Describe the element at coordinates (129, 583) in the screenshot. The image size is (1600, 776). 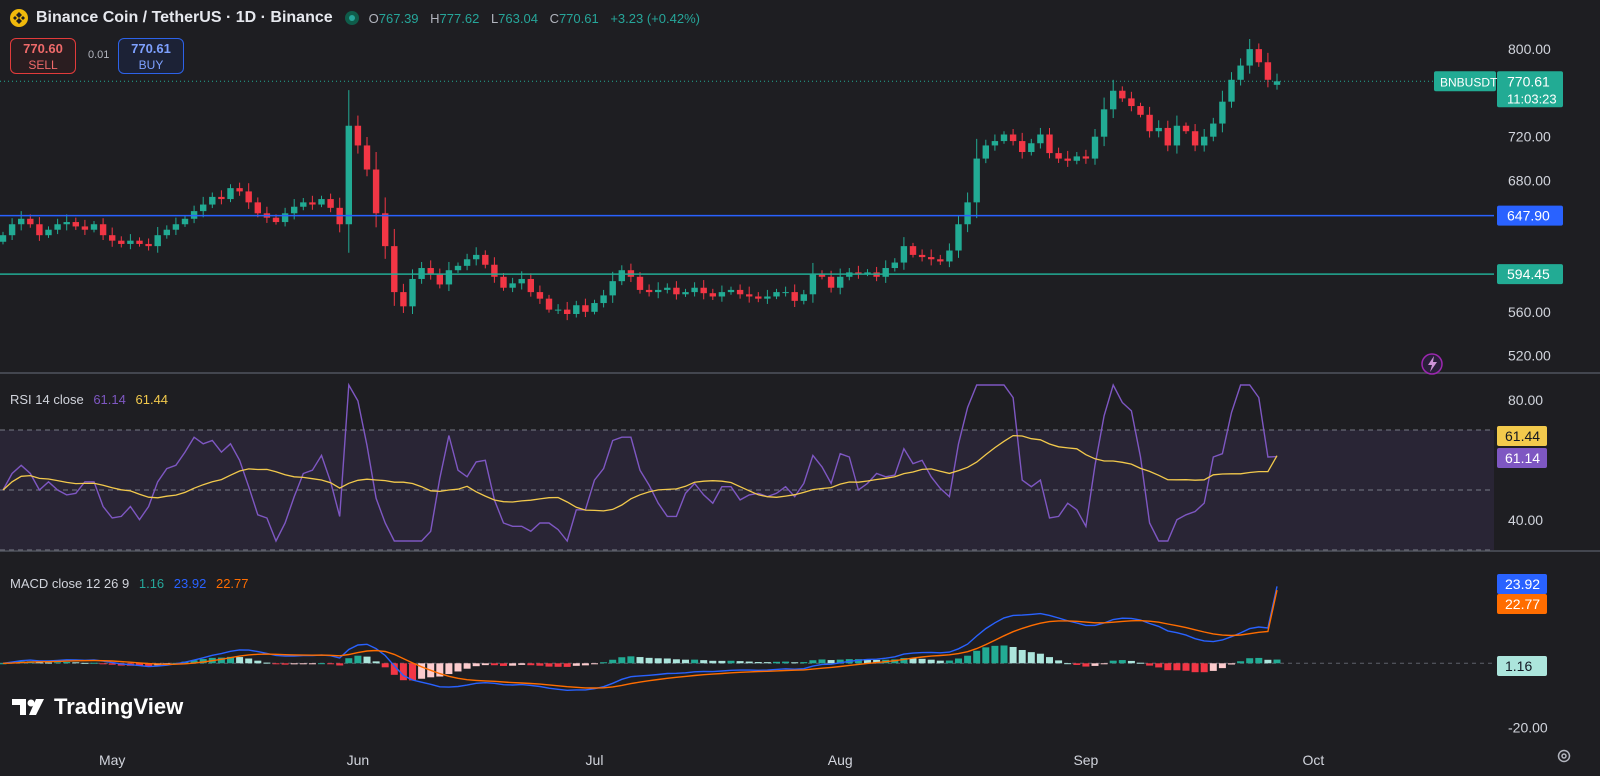
I see `macd-legend: MACD close 12 26 9 1.16 23.92 22.77` at that location.